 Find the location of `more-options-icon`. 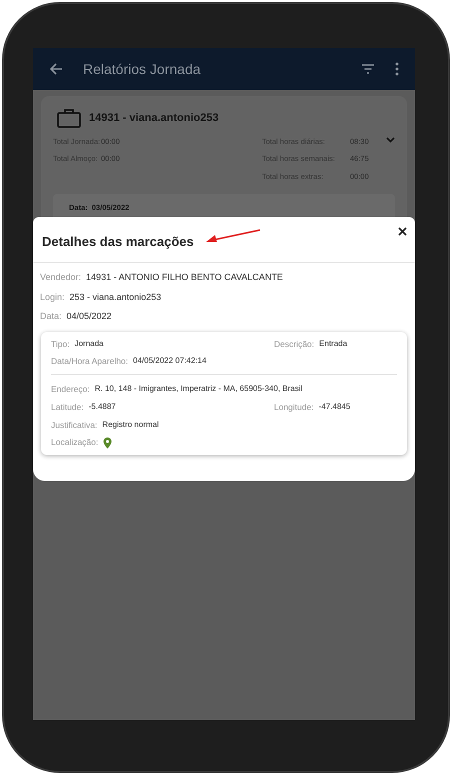

more-options-icon is located at coordinates (397, 69).